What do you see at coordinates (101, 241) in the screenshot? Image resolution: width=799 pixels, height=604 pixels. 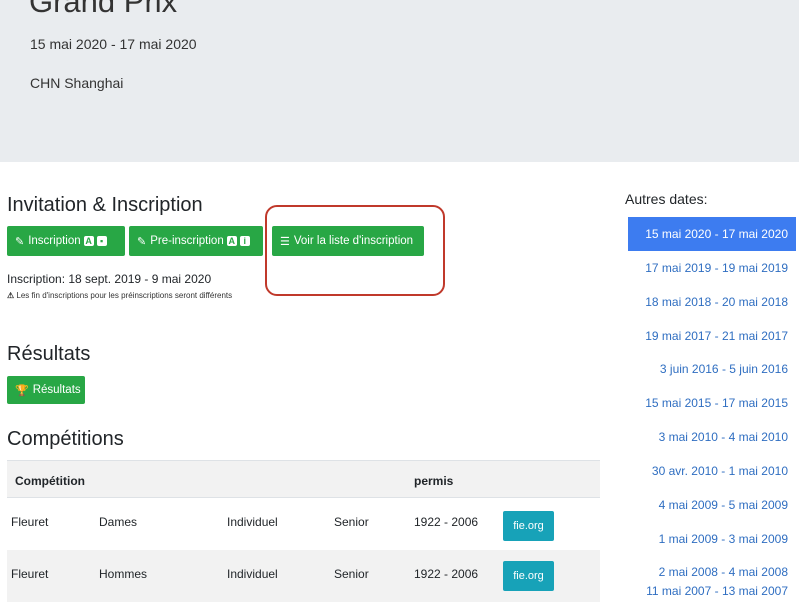 I see `lock-icon: ▪` at bounding box center [101, 241].